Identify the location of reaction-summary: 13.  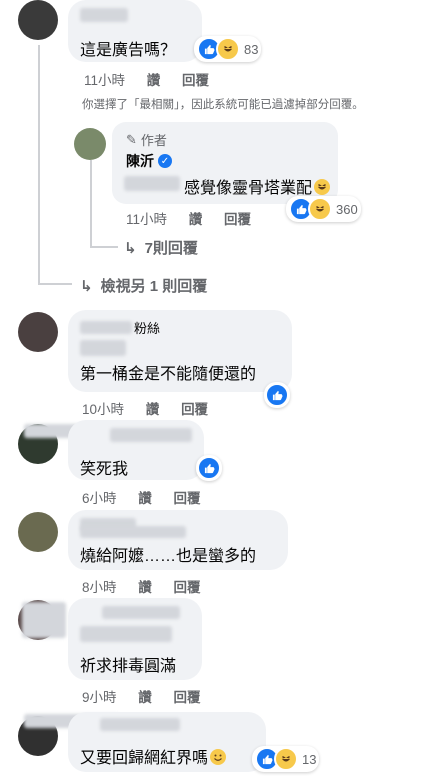
(286, 759).